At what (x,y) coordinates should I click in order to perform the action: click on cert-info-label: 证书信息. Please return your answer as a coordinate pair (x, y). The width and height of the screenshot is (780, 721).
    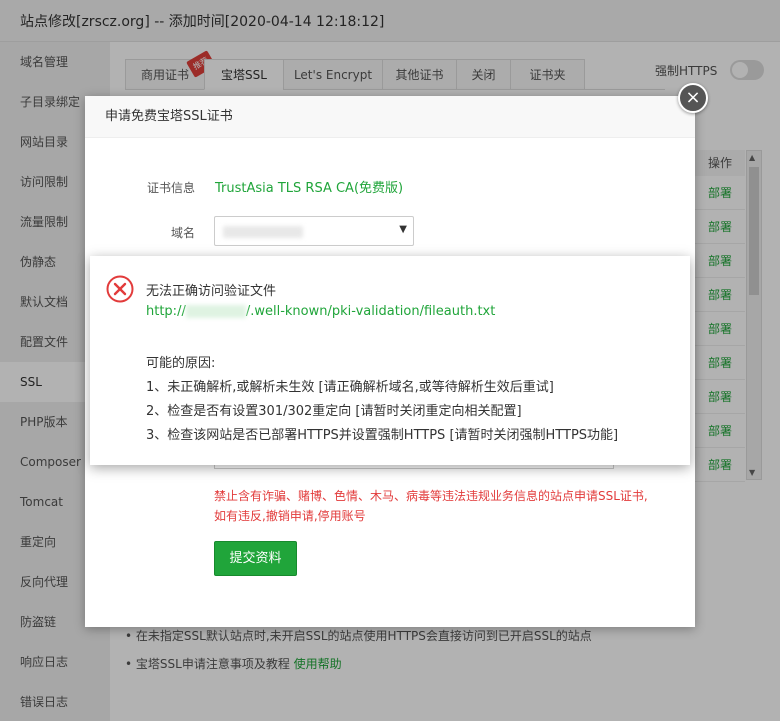
    Looking at the image, I should click on (171, 188).